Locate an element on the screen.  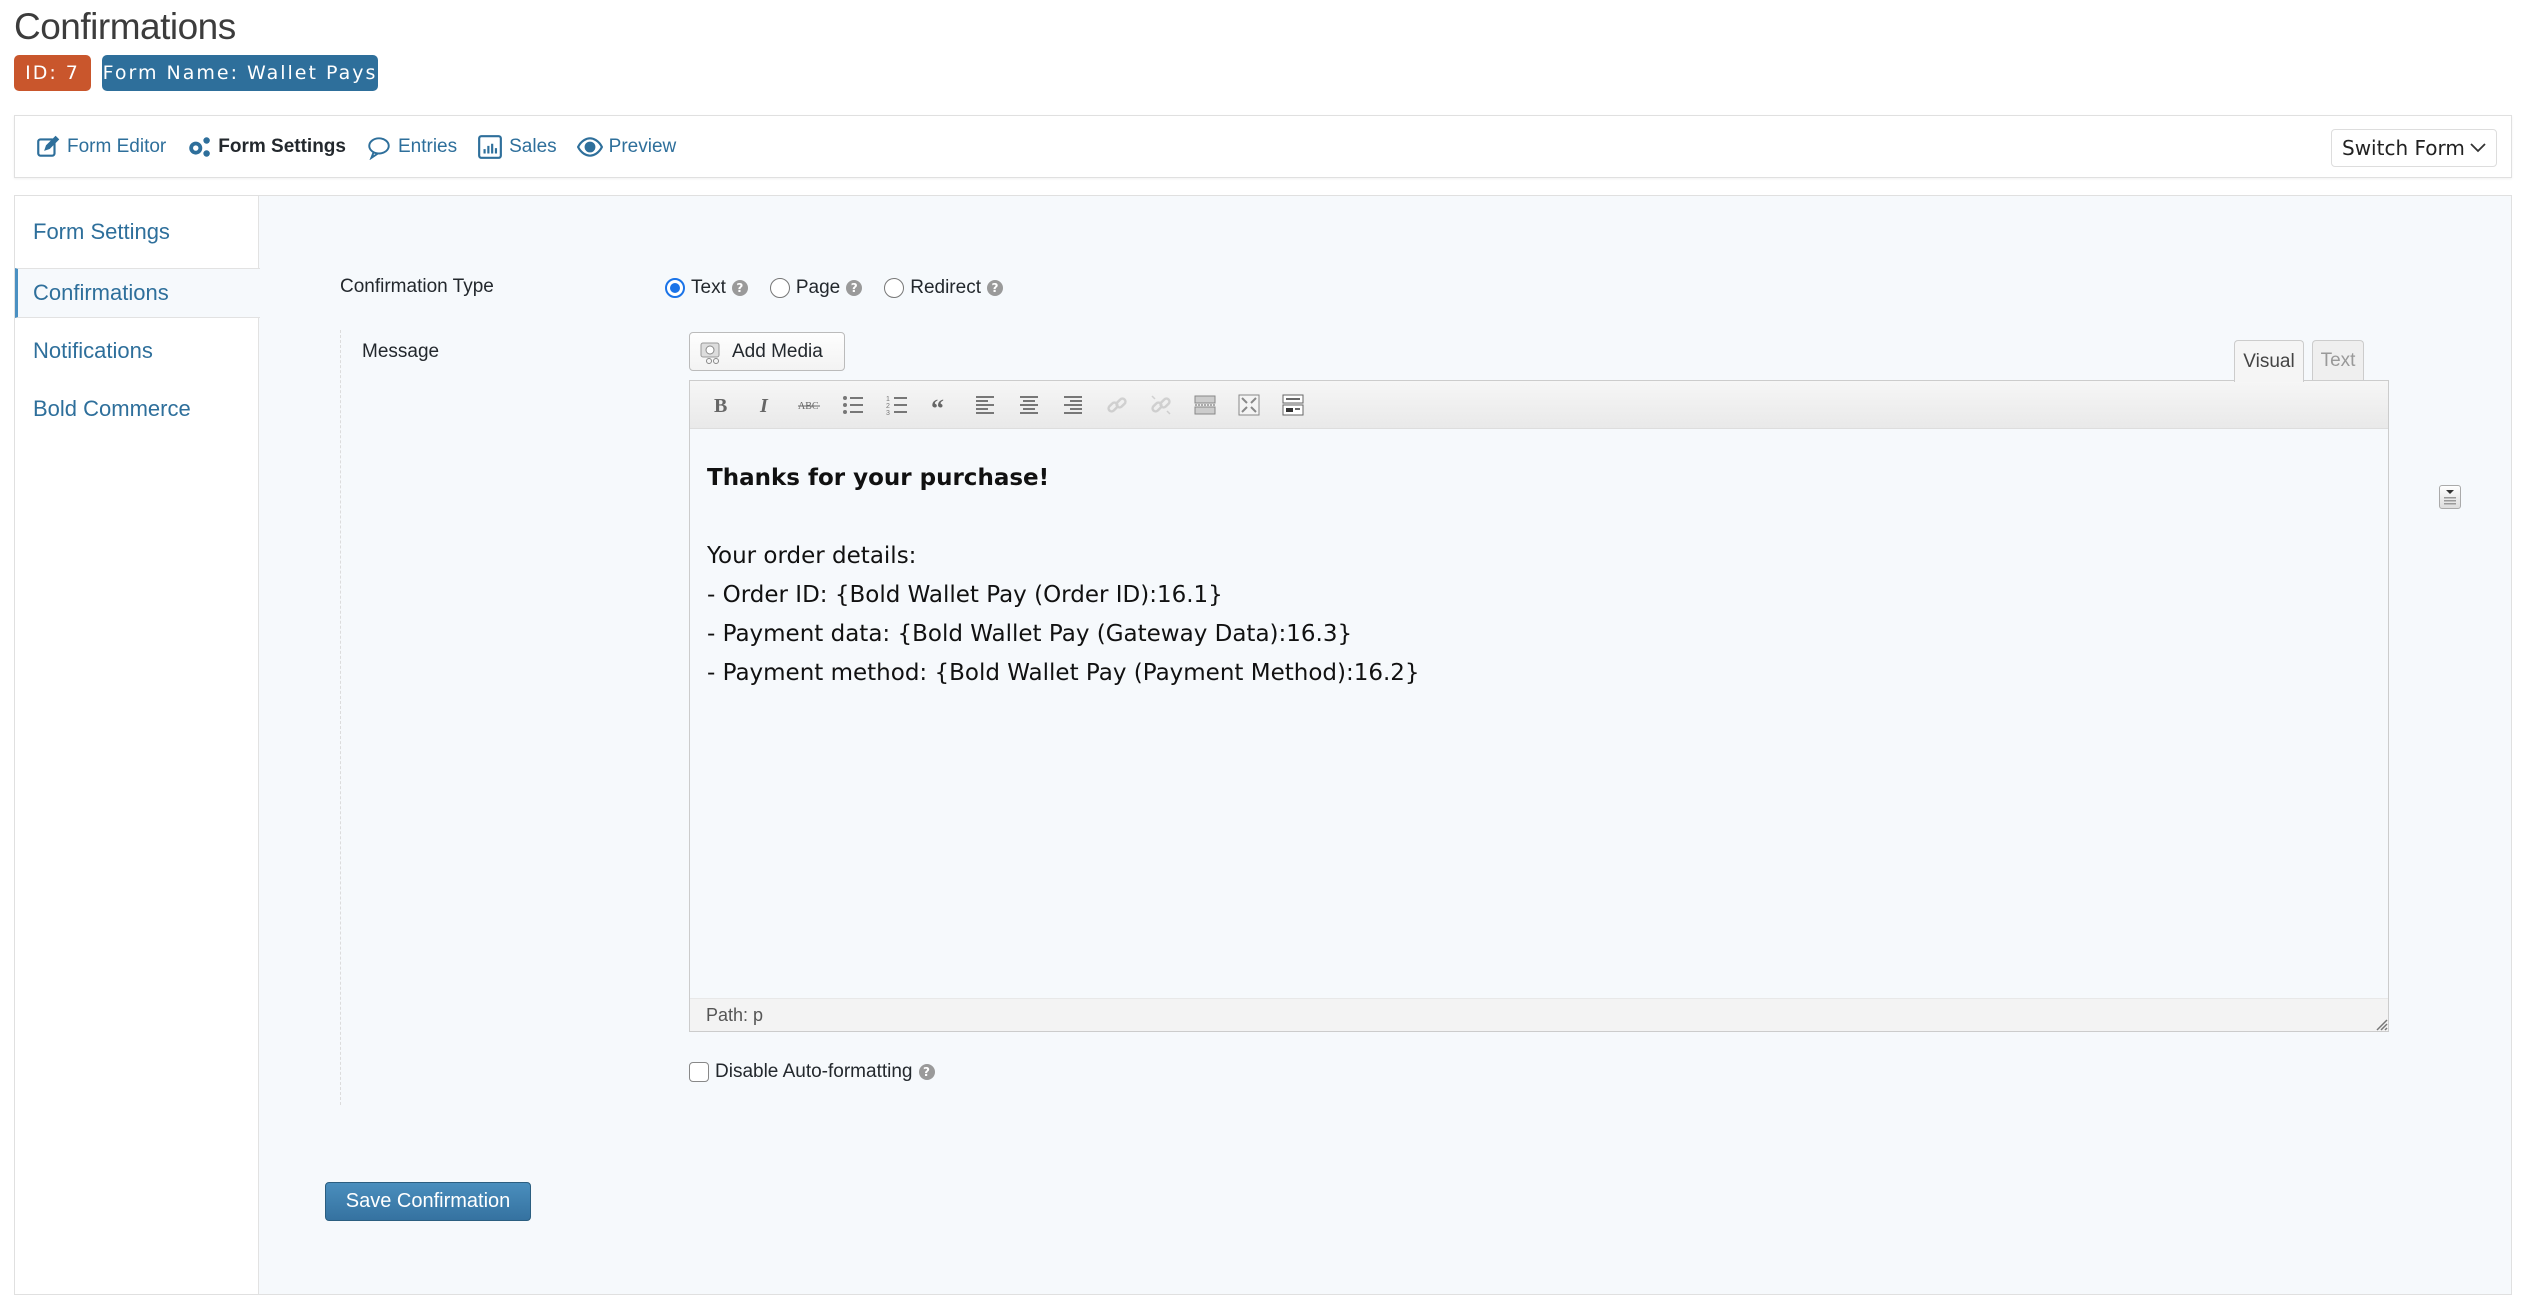
sidebar-item-form-settings: Form Settings is located at coordinates (137, 232).